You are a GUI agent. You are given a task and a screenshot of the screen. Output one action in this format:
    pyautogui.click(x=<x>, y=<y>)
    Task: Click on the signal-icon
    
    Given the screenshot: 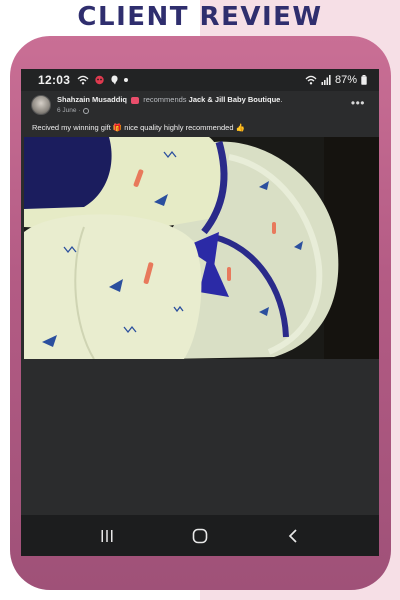 What is the action you would take?
    pyautogui.click(x=326, y=80)
    